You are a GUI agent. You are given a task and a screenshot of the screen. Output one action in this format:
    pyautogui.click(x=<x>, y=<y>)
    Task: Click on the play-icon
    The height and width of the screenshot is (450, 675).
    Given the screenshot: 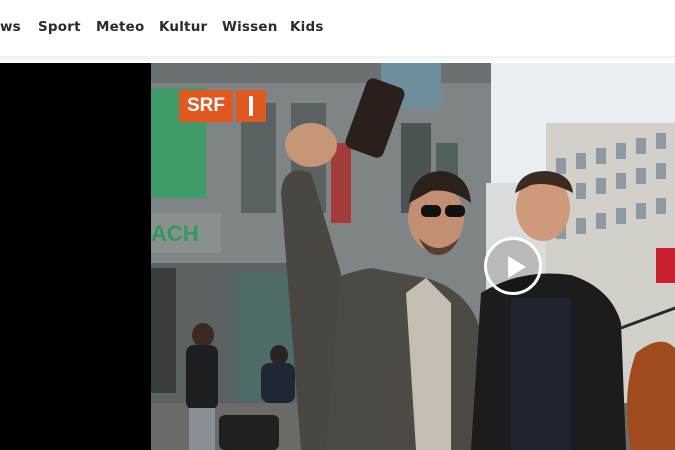 What is the action you would take?
    pyautogui.click(x=517, y=267)
    